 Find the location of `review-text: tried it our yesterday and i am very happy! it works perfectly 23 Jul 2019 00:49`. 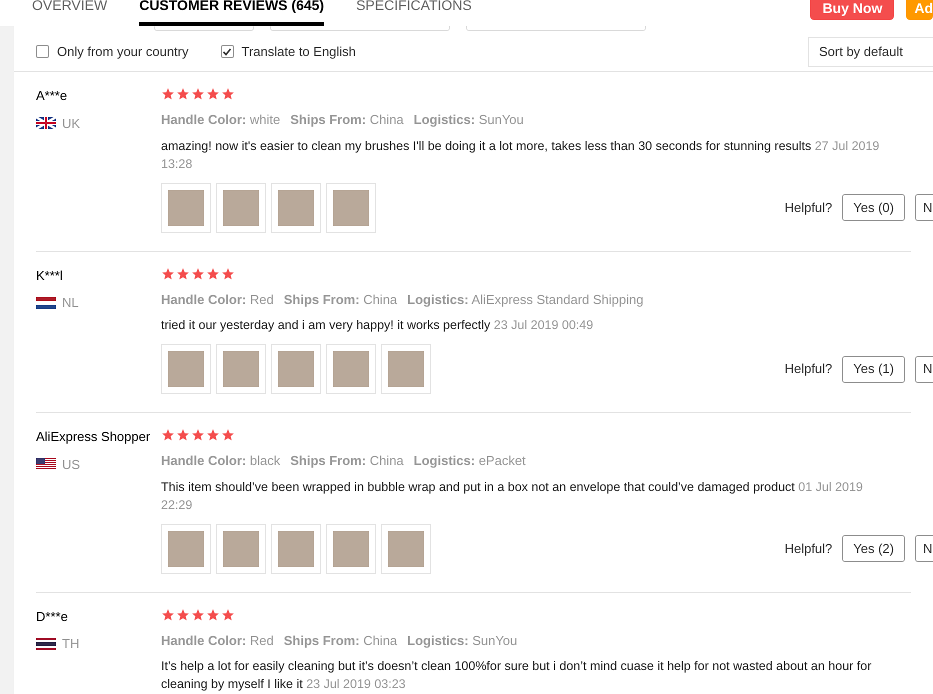

review-text: tried it our yesterday and i am very happy! it works perfectly 23 Jul 2019 00:49 is located at coordinates (377, 325).